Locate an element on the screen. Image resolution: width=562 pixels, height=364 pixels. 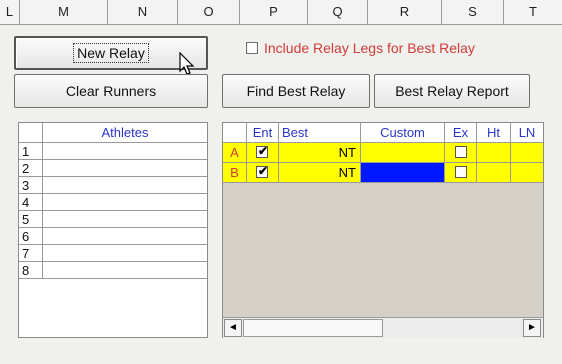
find-best-relay-button: Find Best Relay is located at coordinates (296, 91).